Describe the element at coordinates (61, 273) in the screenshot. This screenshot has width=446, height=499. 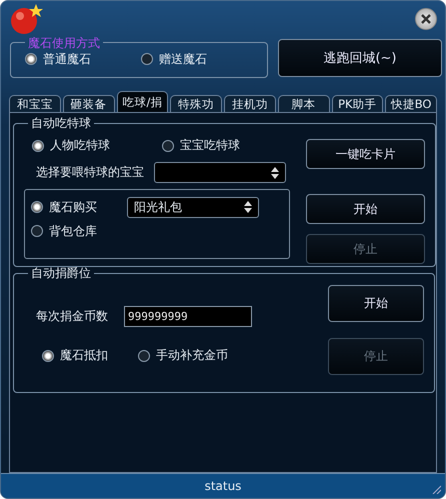
I see `group-title: 自动捐爵位` at that location.